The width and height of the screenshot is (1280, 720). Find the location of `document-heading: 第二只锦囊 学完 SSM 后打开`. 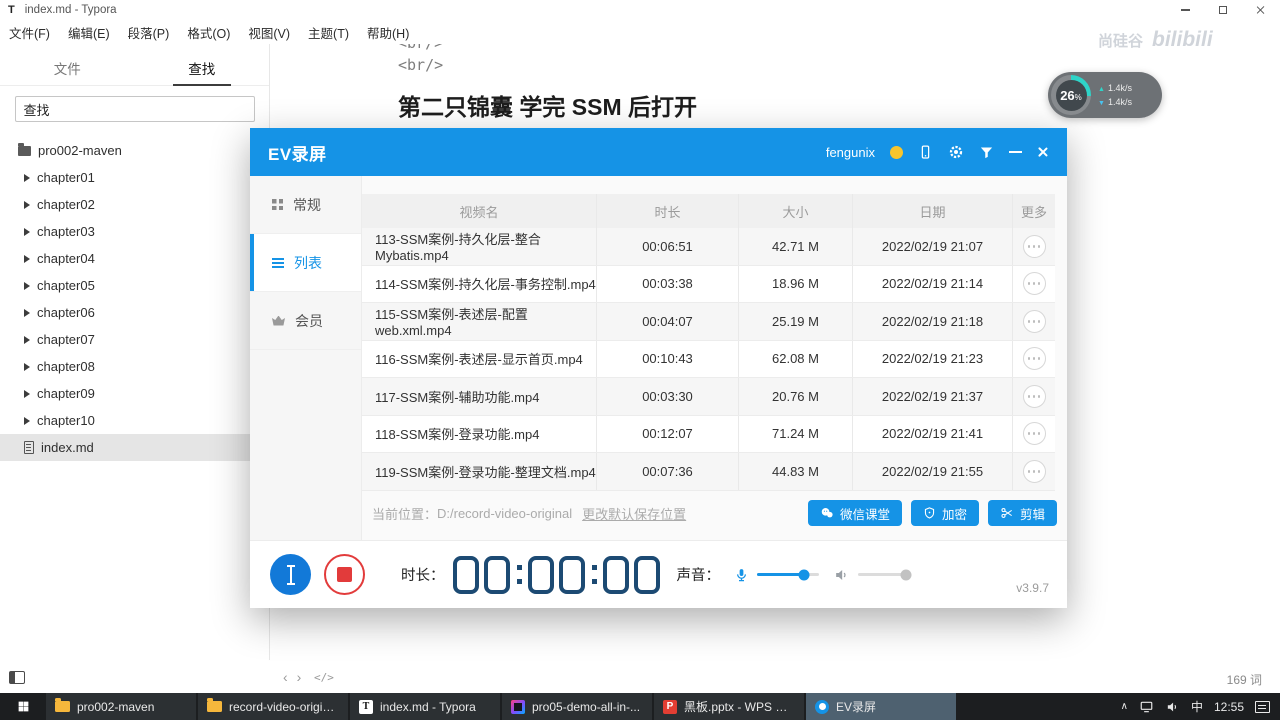

document-heading: 第二只锦囊 学完 SSM 后打开 is located at coordinates (548, 107).